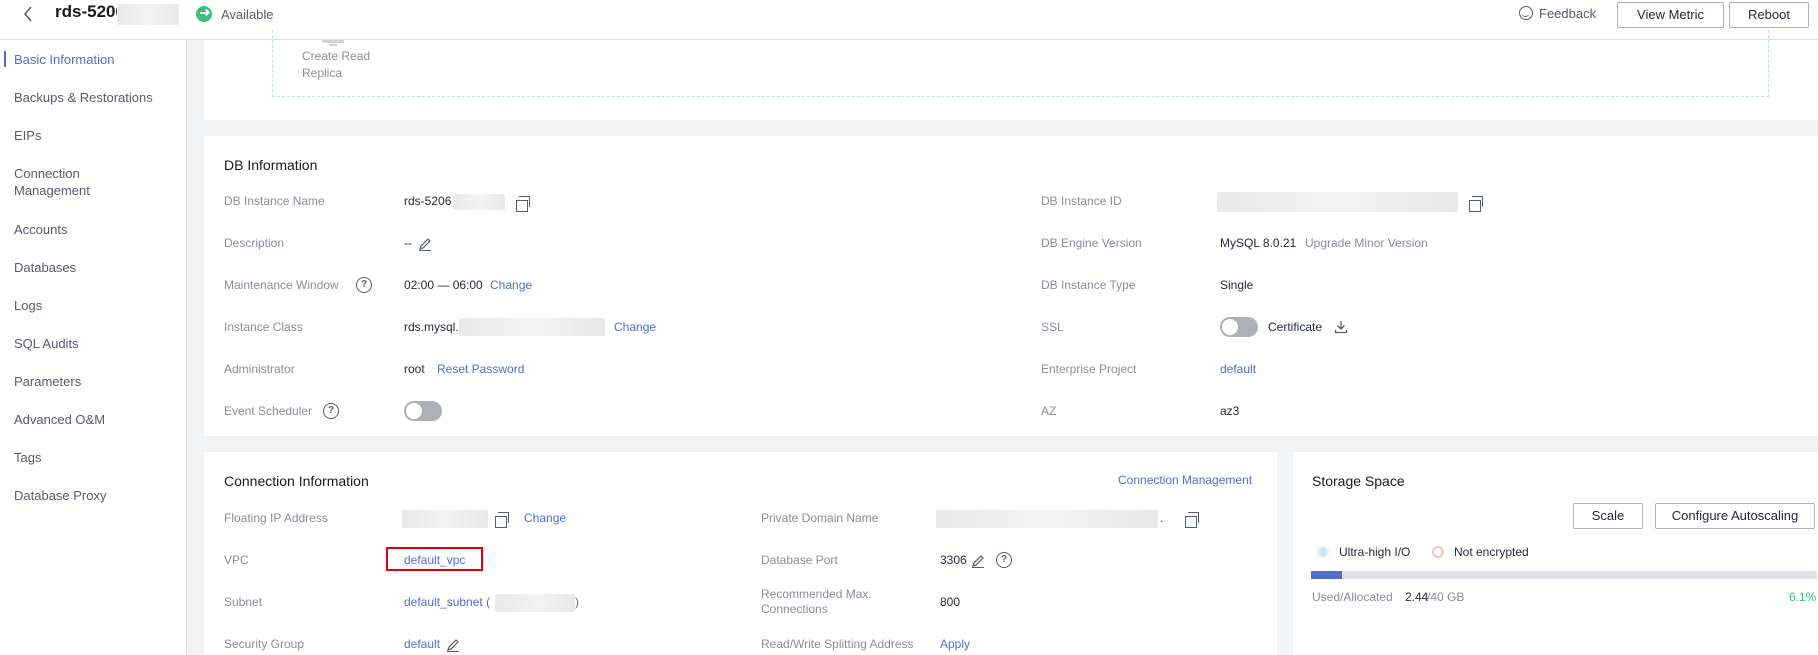 Image resolution: width=1818 pixels, height=655 pixels. I want to click on sidebar-item-databases: Databases, so click(45, 267).